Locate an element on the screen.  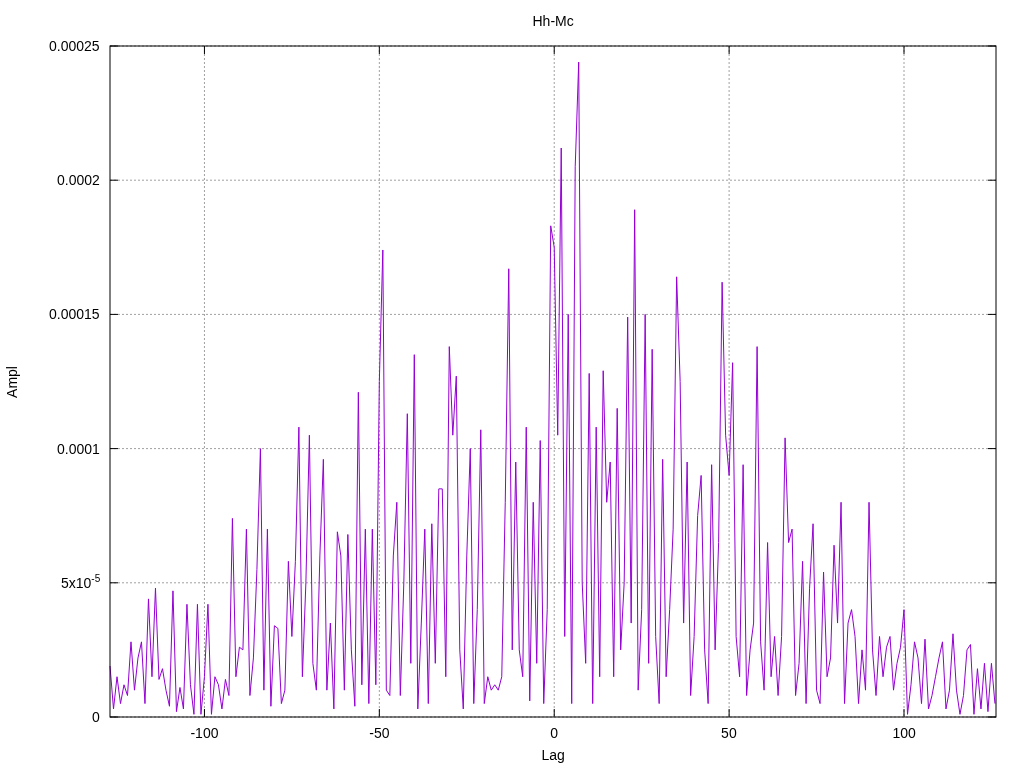
x-tick-label: 100 is located at coordinates (904, 733).